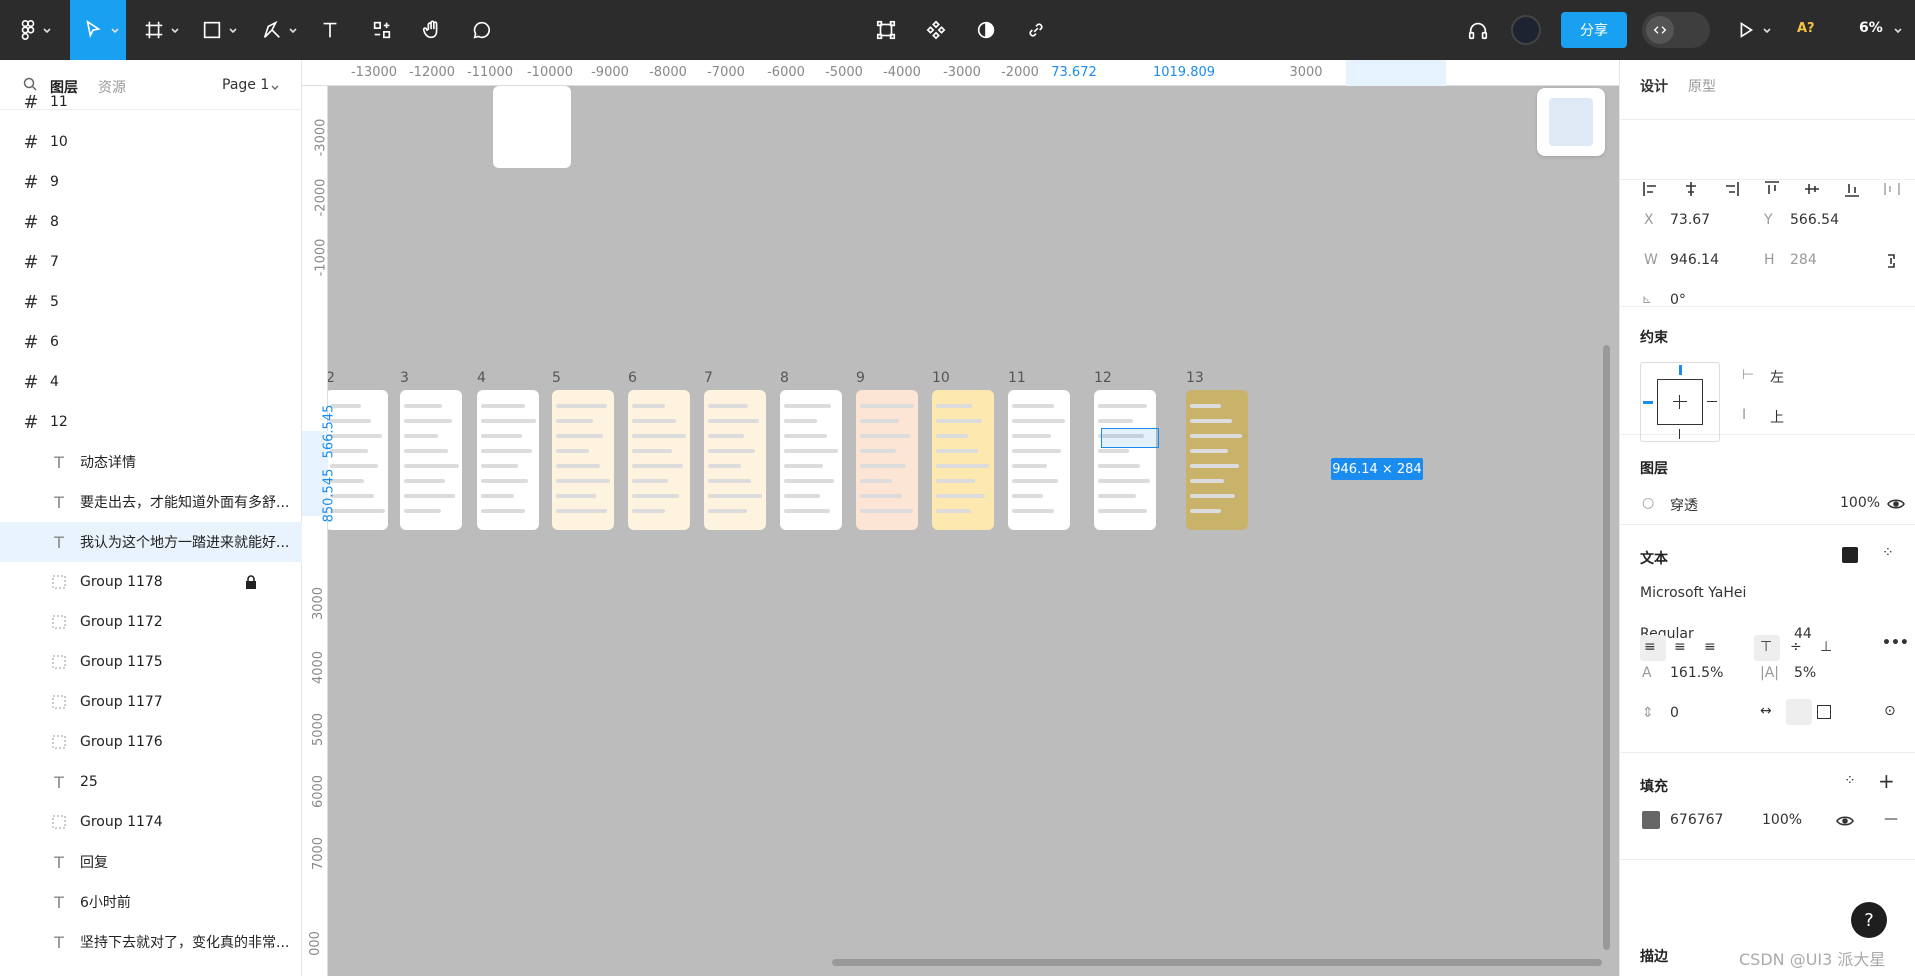  Describe the element at coordinates (404, 378) in the screenshot. I see `frame-name-label: 3` at that location.